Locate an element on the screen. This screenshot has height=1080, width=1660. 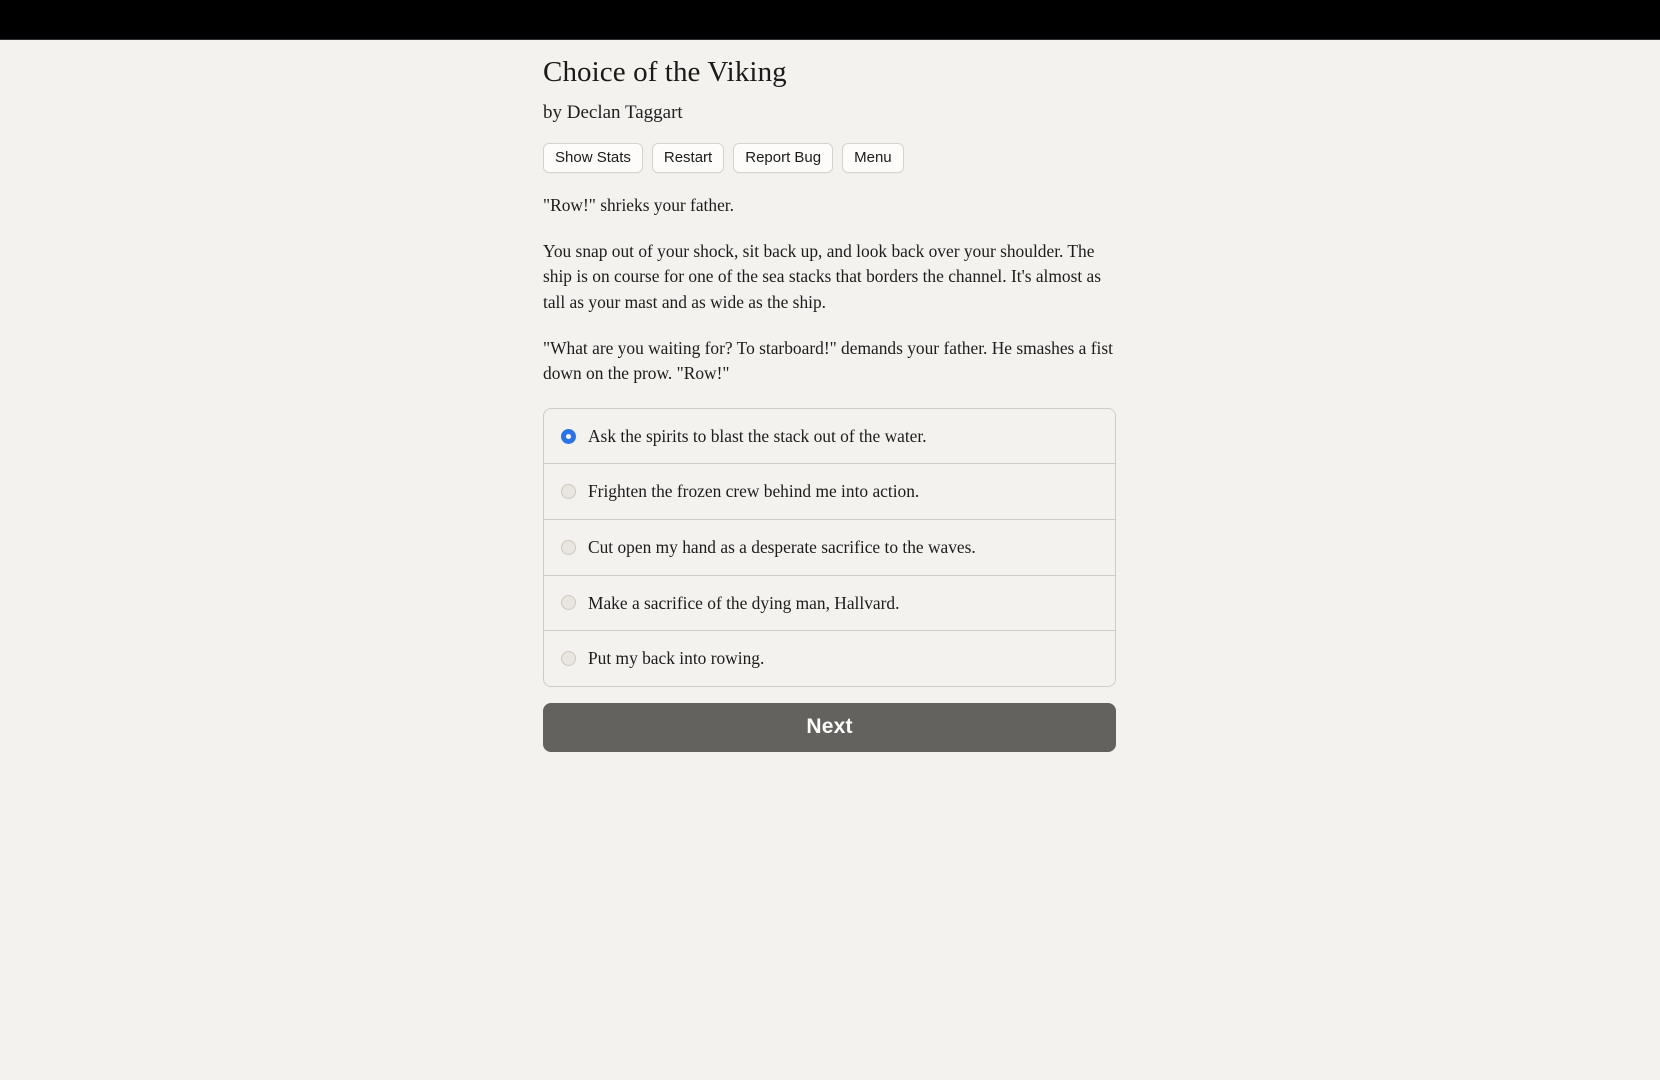
page-title: Choice of the Viking is located at coordinates (665, 72).